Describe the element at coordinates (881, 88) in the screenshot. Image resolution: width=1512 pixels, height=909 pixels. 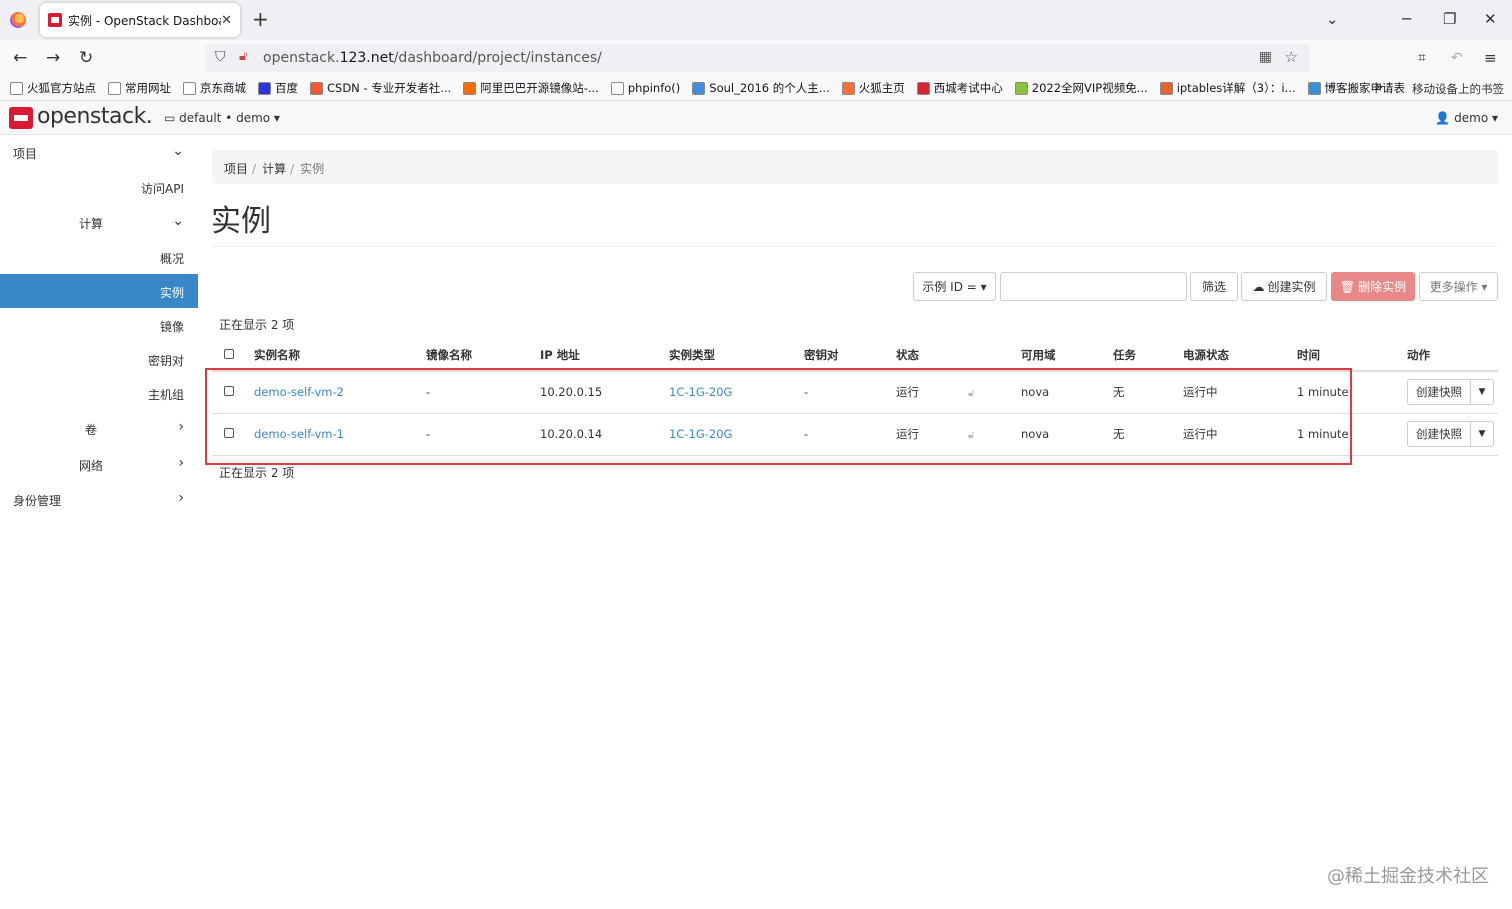
I see `bookmark-label: 火狐主页` at that location.